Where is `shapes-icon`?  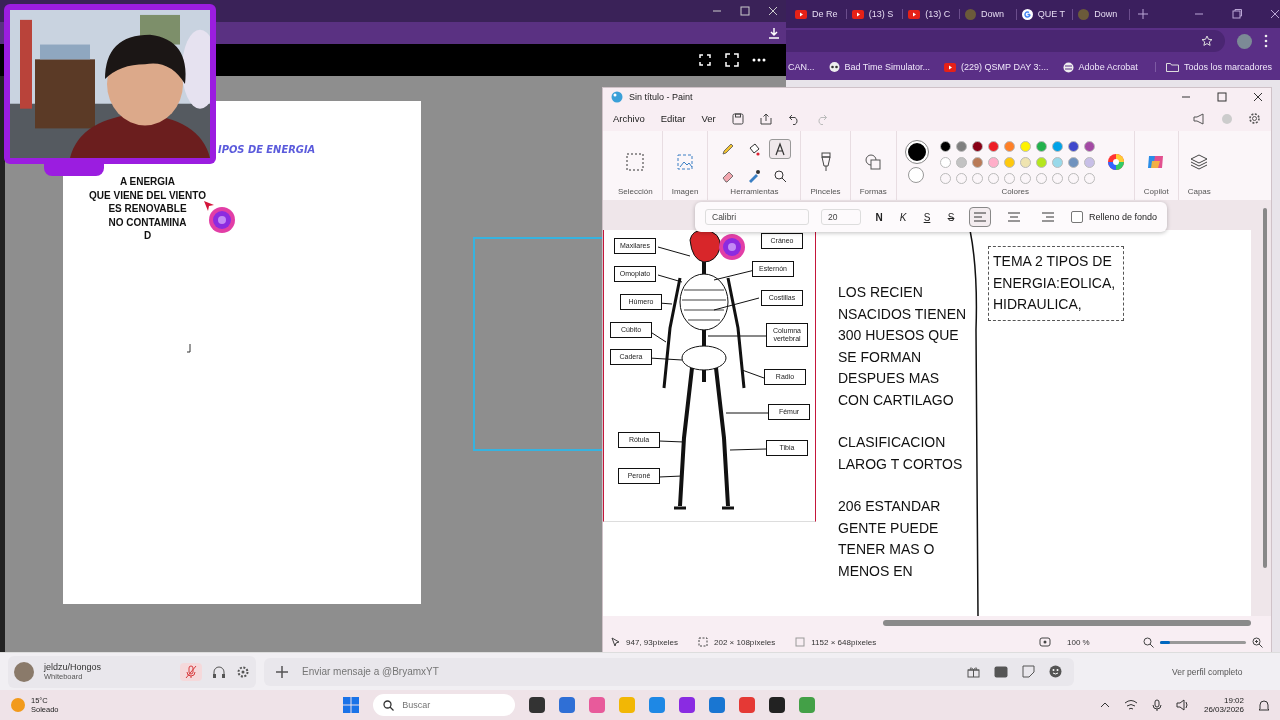
shapes-icon is located at coordinates (873, 162).